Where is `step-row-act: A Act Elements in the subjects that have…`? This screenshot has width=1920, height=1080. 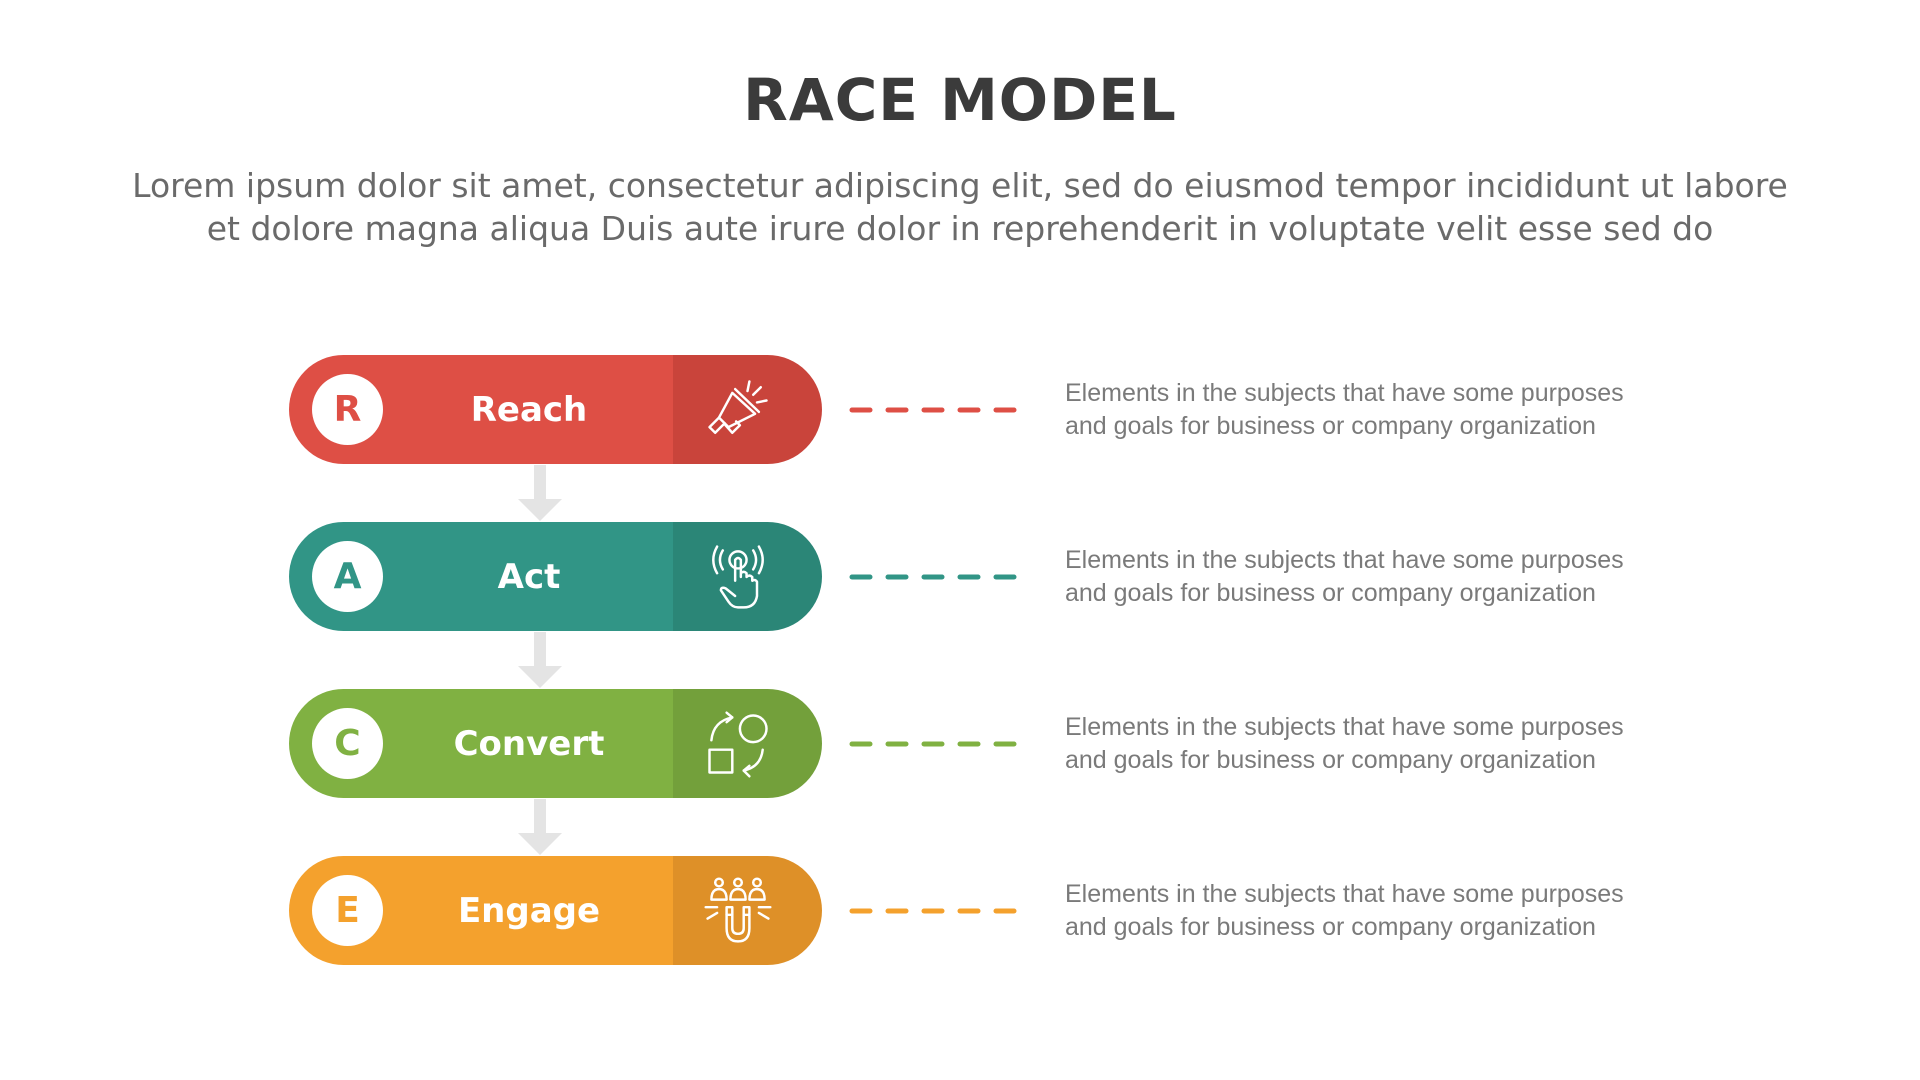 step-row-act: A Act Elements in the subjects that have… is located at coordinates (960, 577).